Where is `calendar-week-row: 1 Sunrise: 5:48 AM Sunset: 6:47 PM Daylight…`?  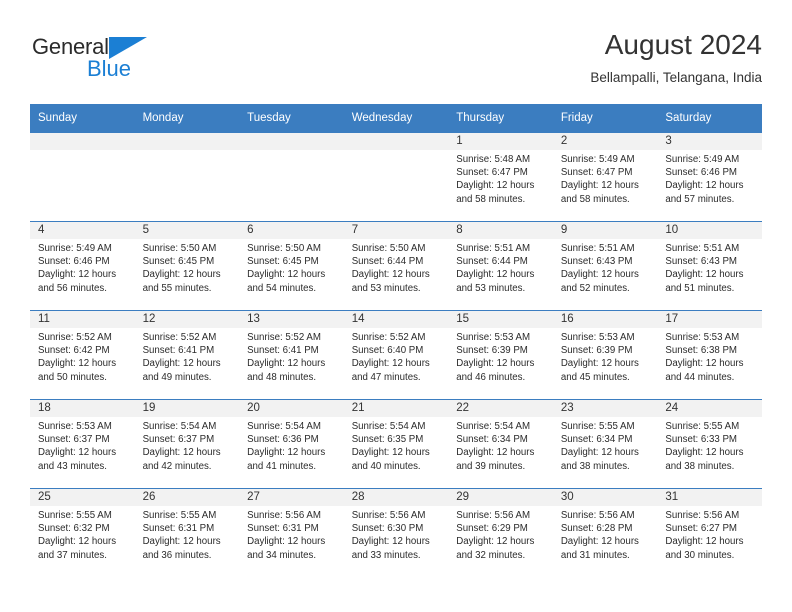 calendar-week-row: 1 Sunrise: 5:48 AM Sunset: 6:47 PM Daylight… is located at coordinates (396, 177).